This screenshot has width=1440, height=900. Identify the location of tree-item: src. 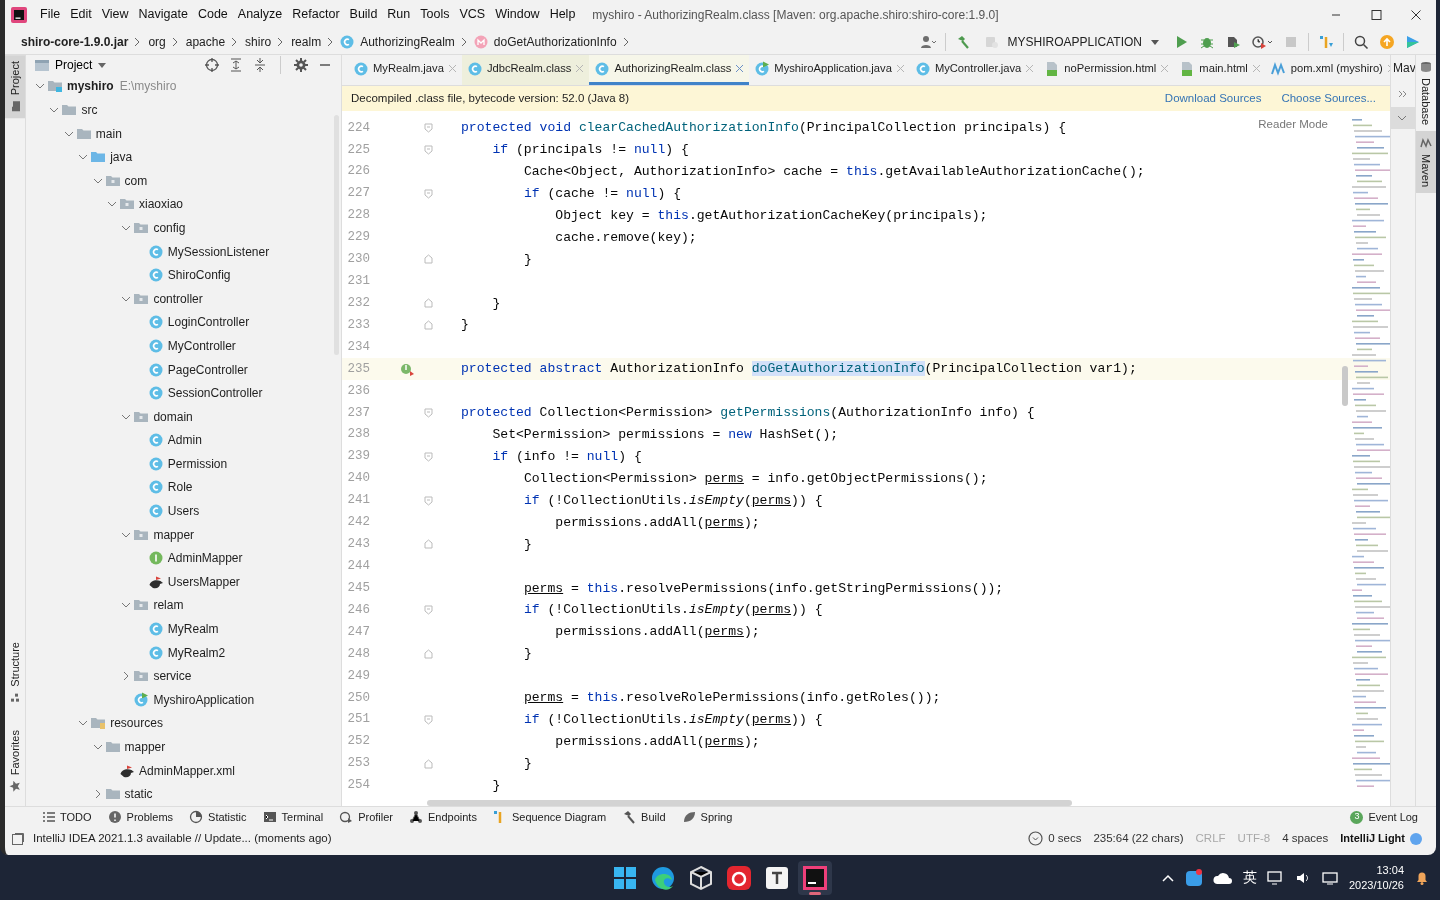
(89, 110).